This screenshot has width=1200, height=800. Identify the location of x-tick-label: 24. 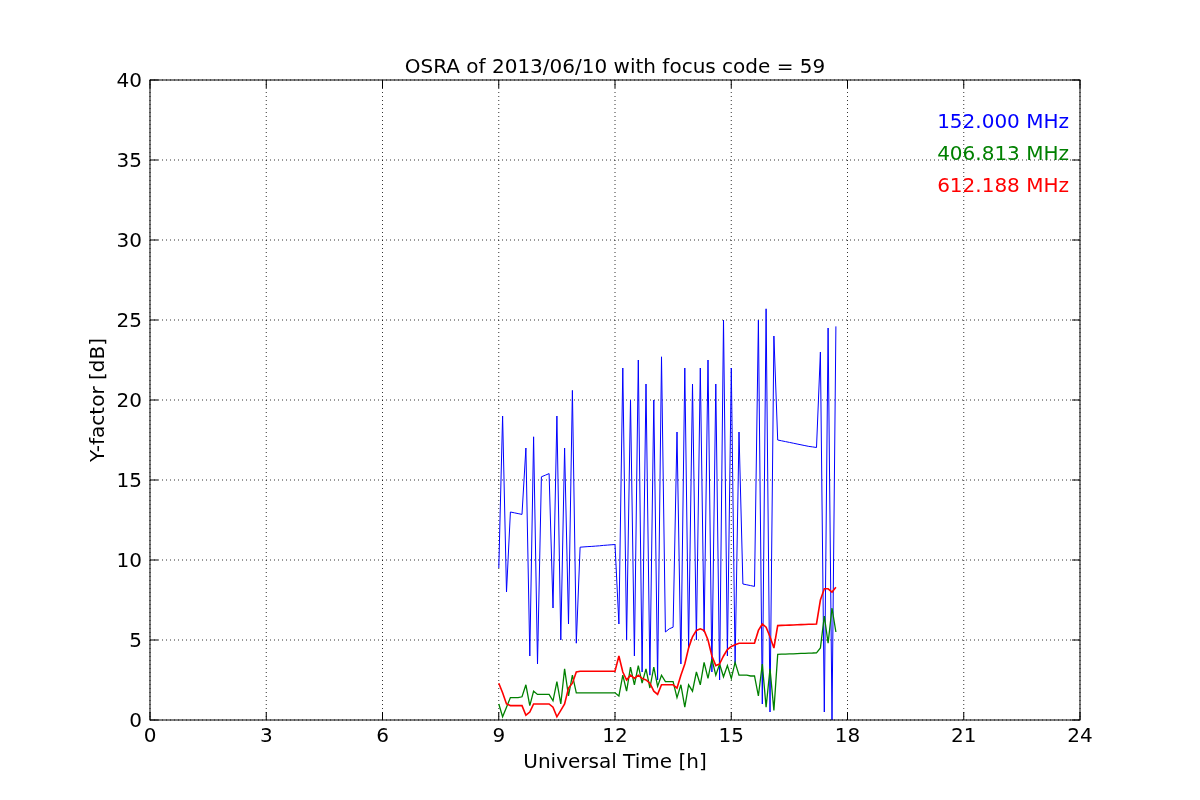
(1080, 735).